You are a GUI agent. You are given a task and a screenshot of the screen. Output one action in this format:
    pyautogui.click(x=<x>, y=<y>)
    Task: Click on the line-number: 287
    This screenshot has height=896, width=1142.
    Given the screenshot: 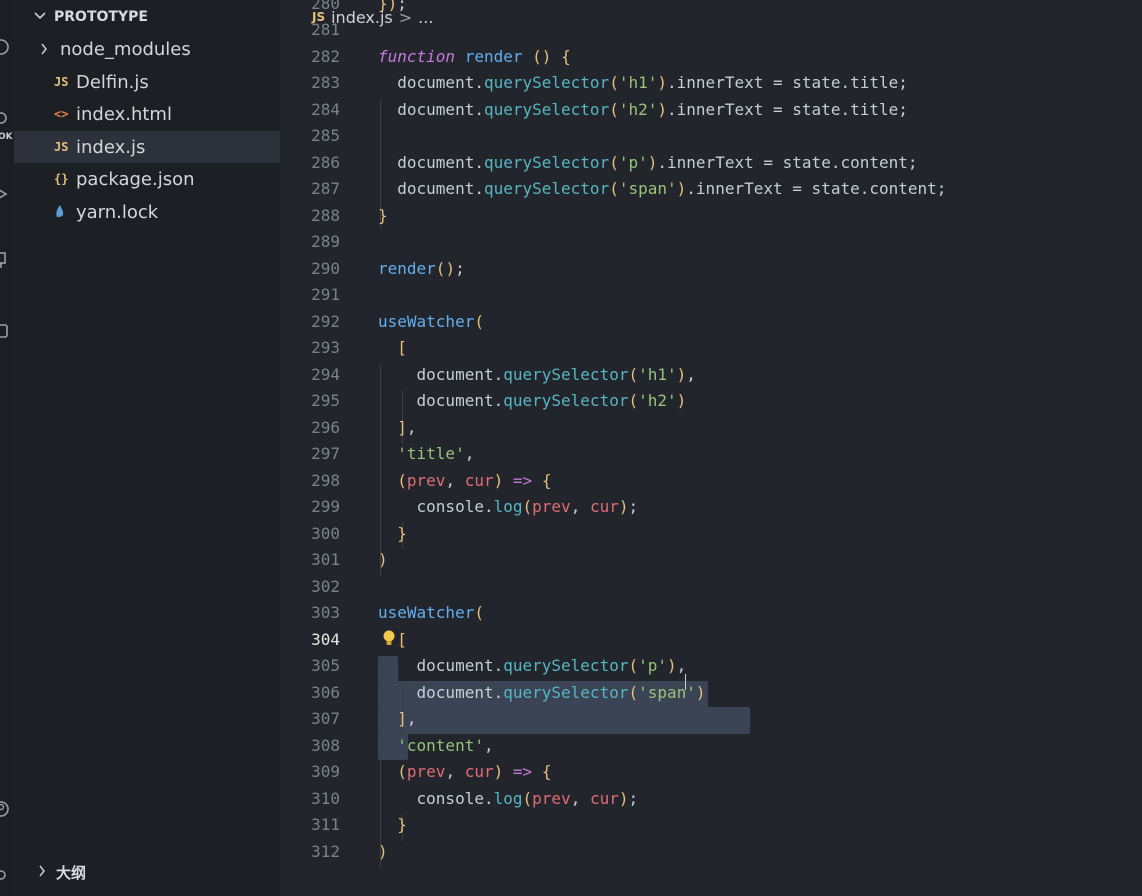 What is the action you would take?
    pyautogui.click(x=325, y=188)
    